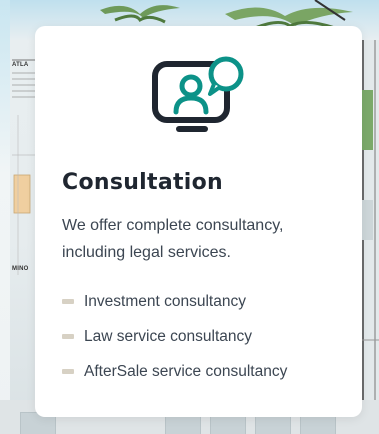  What do you see at coordinates (5, 217) in the screenshot?
I see `left-strip` at bounding box center [5, 217].